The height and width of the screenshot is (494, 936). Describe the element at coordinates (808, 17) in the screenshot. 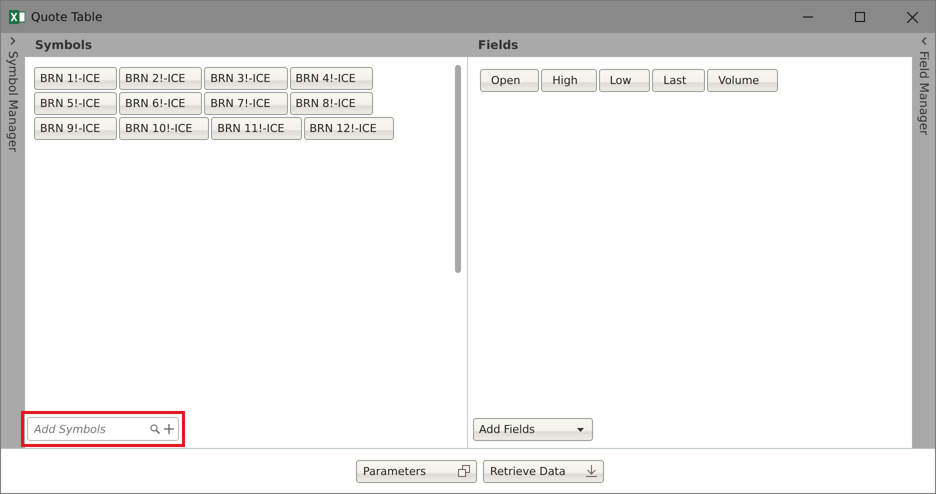

I see `minimize-icon` at that location.